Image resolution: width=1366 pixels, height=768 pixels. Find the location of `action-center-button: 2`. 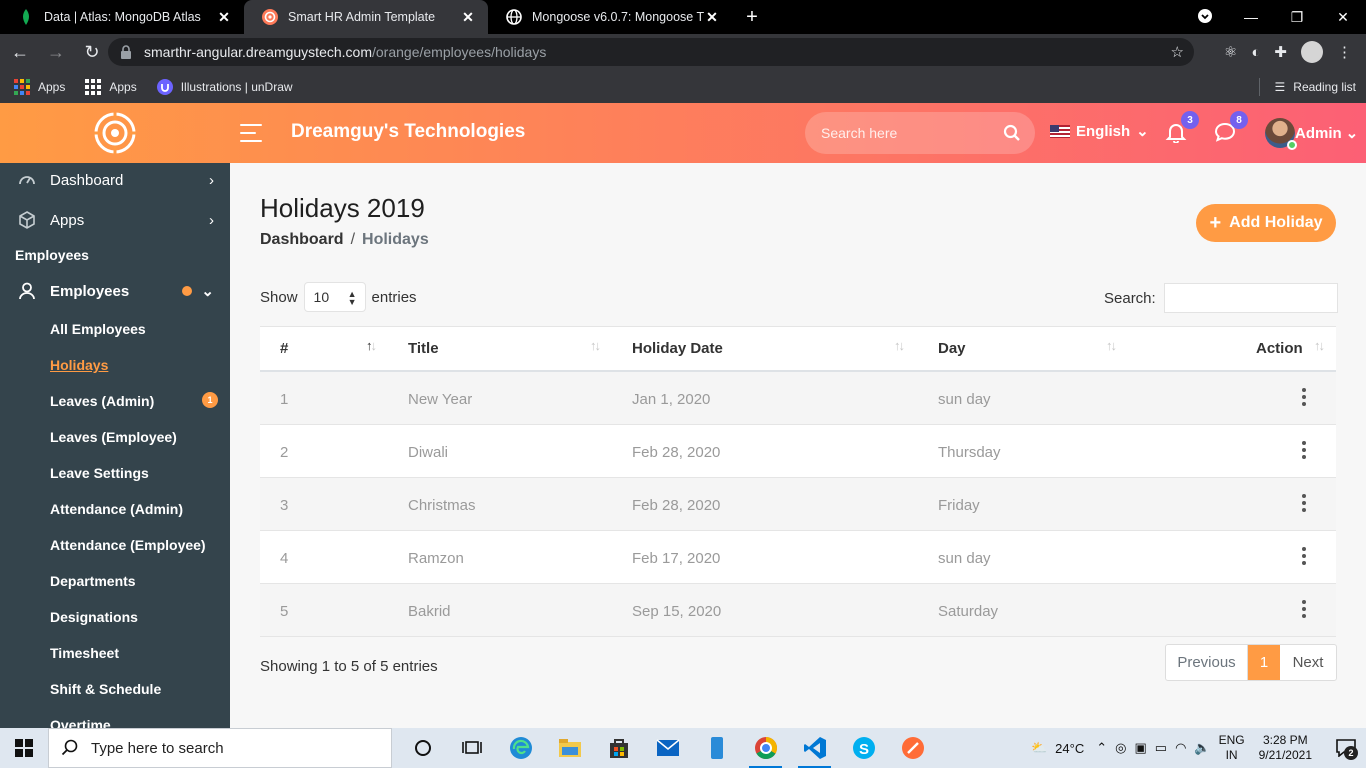

action-center-button: 2 is located at coordinates (1346, 748).